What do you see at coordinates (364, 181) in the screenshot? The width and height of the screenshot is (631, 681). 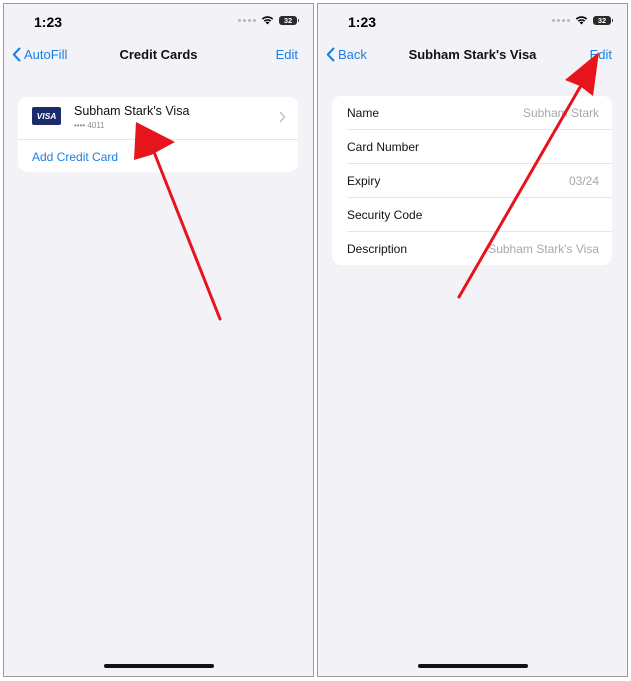 I see `detail-label: Expiry` at bounding box center [364, 181].